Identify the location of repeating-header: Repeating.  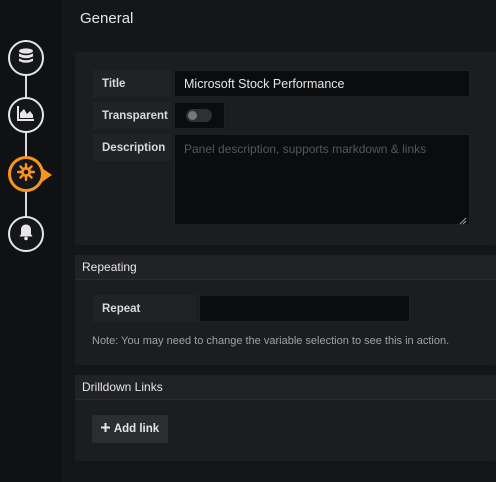
(285, 267).